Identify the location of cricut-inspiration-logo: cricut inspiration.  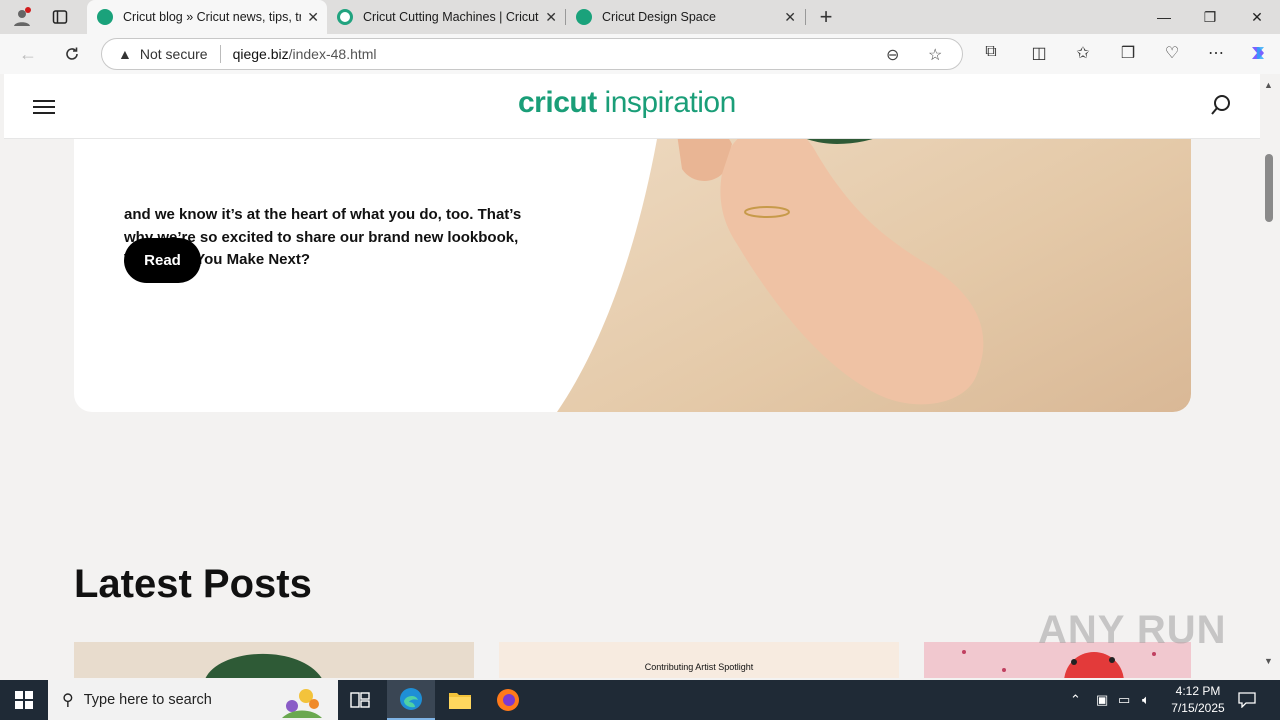
(627, 103).